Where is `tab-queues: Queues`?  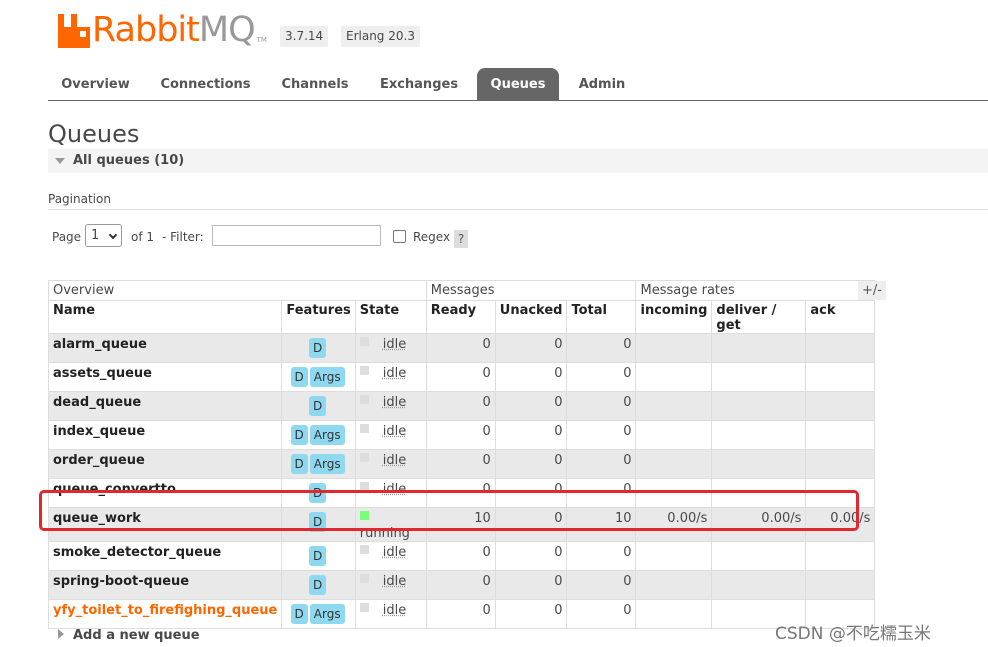
tab-queues: Queues is located at coordinates (518, 84).